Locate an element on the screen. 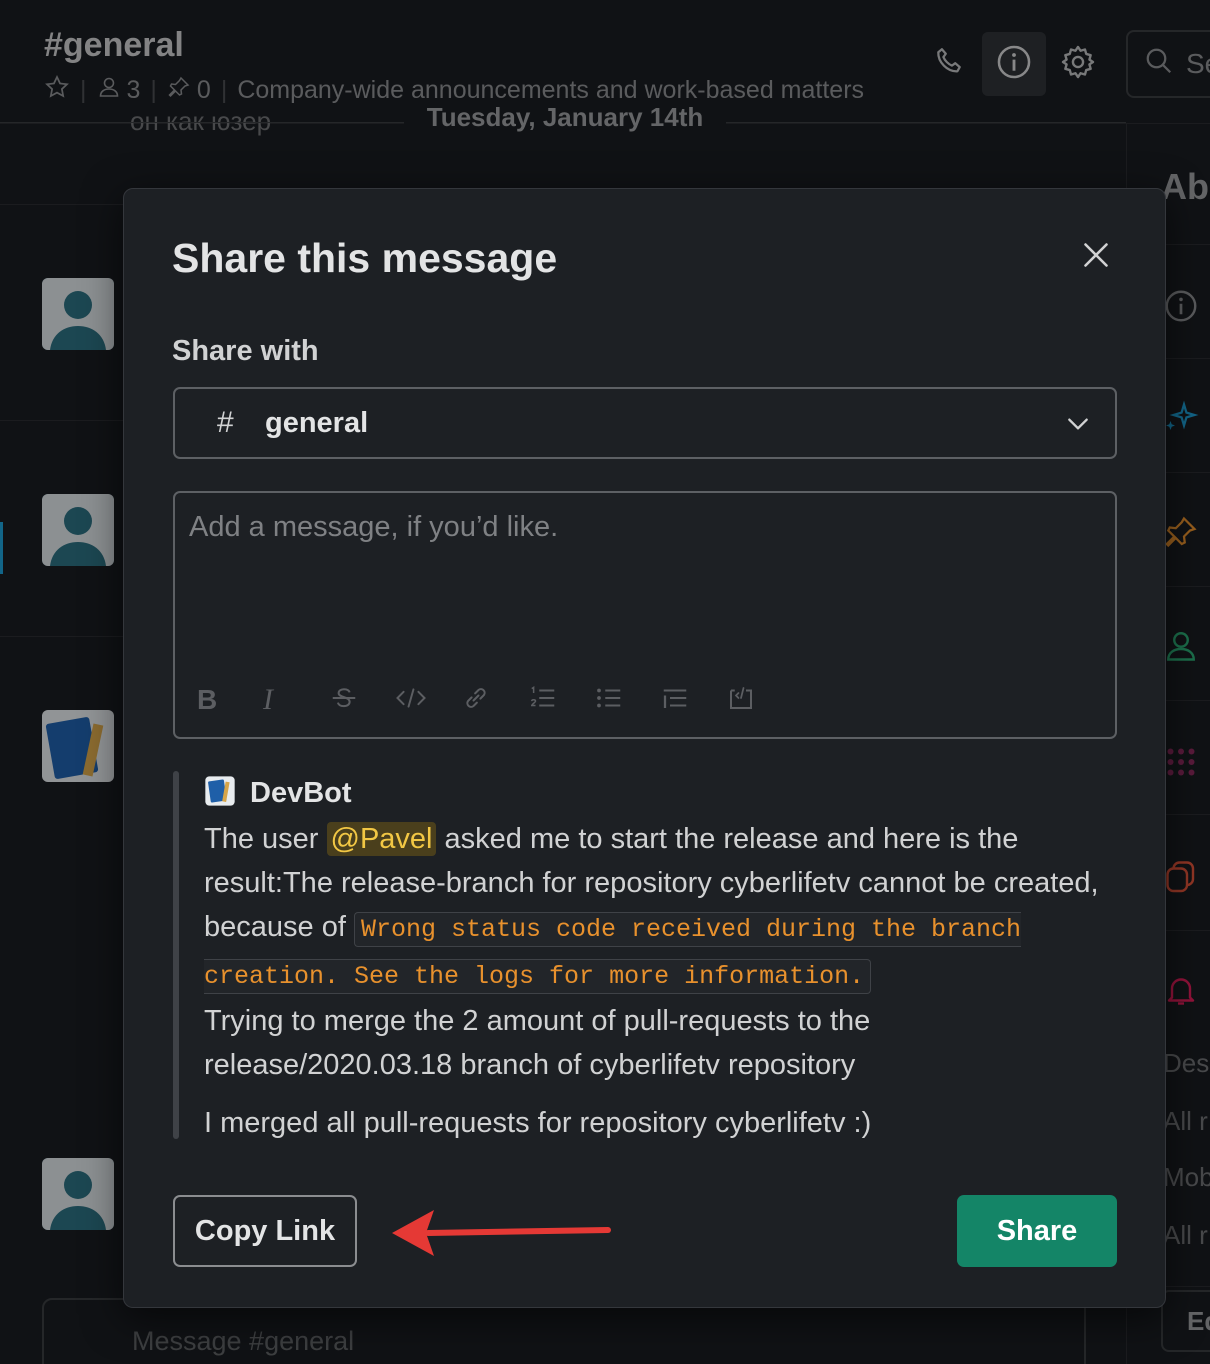 This screenshot has height=1364, width=1210. formatting-toolbar: B I is located at coordinates (492, 700).